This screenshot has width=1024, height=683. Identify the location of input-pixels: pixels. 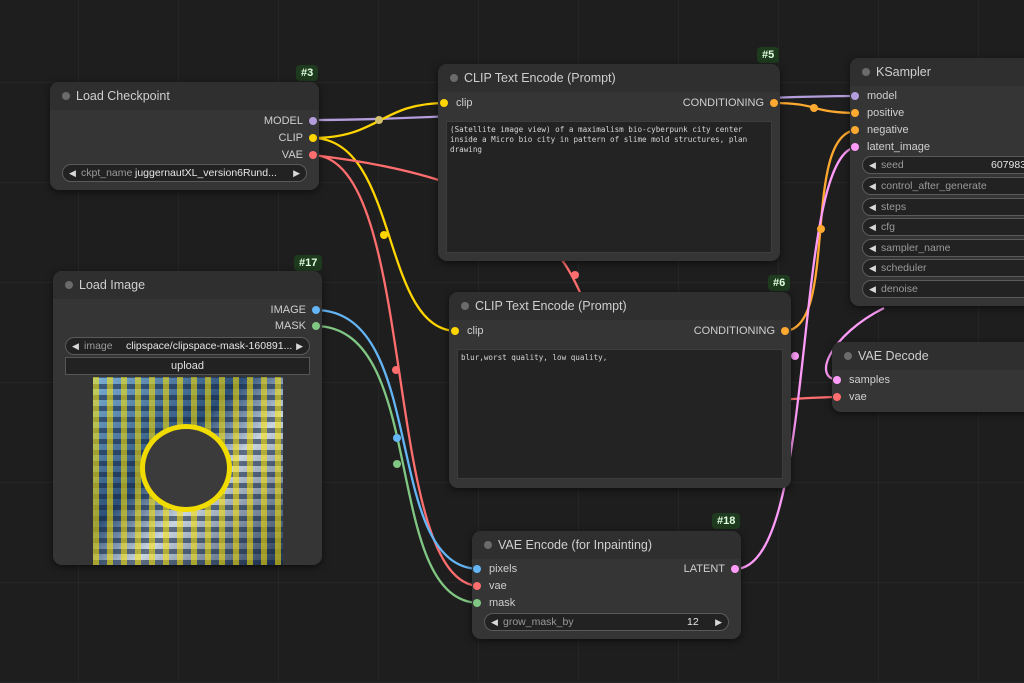
(495, 569).